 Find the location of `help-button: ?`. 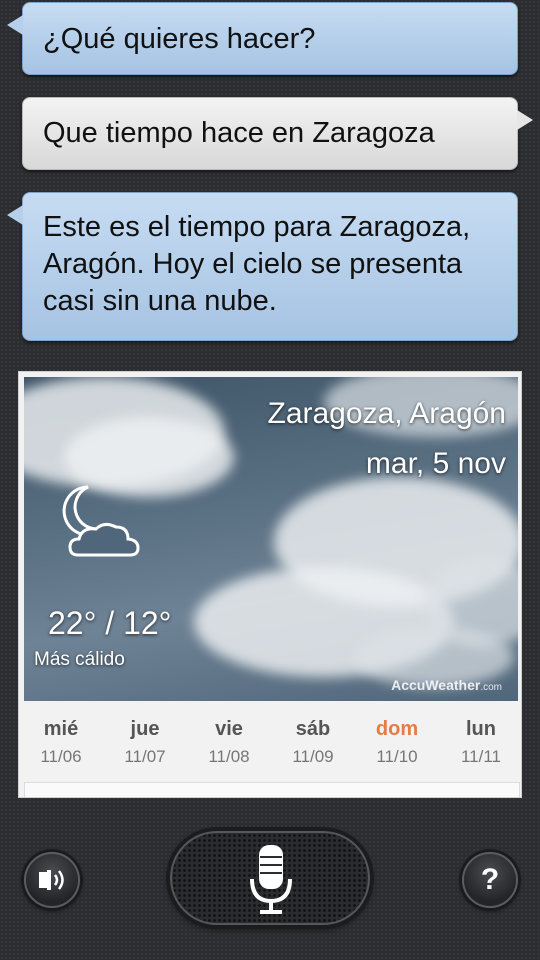

help-button: ? is located at coordinates (490, 880).